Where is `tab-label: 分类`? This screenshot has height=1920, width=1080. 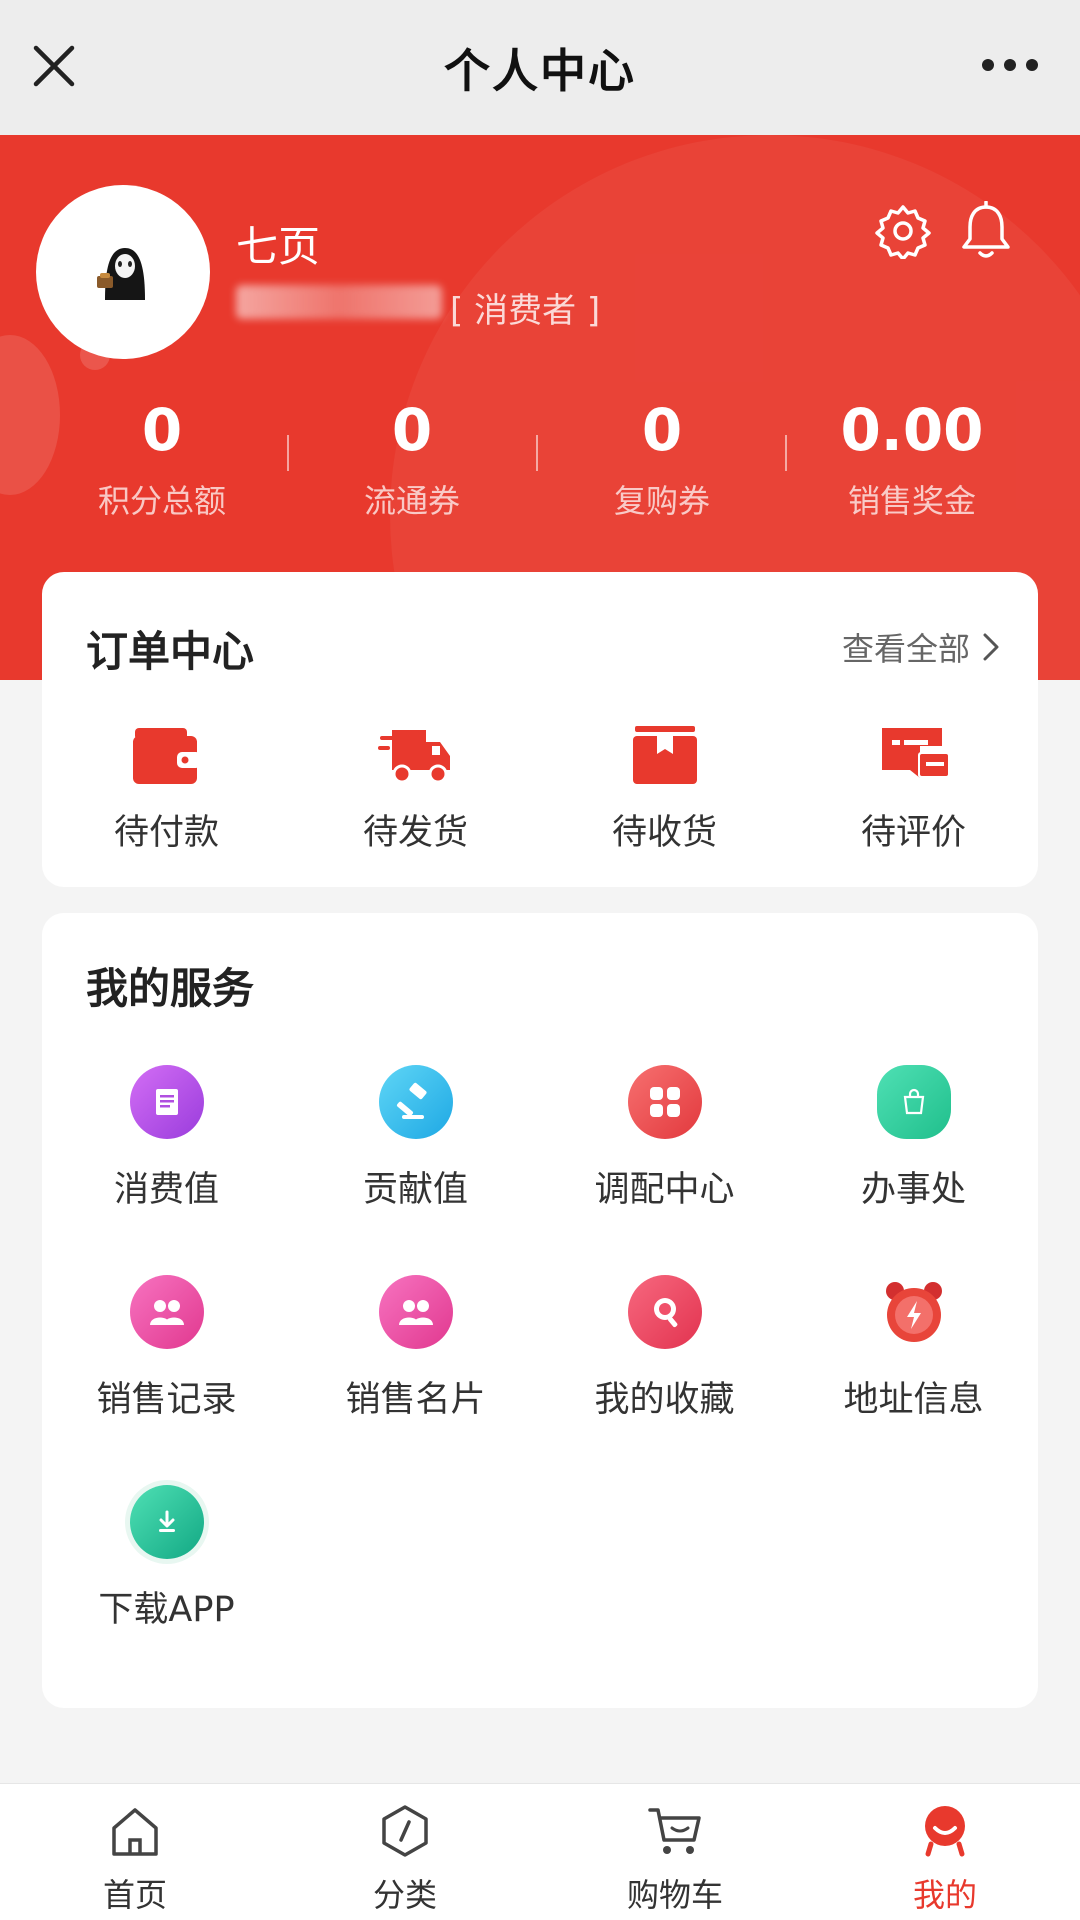
tab-label: 分类 is located at coordinates (404, 1895).